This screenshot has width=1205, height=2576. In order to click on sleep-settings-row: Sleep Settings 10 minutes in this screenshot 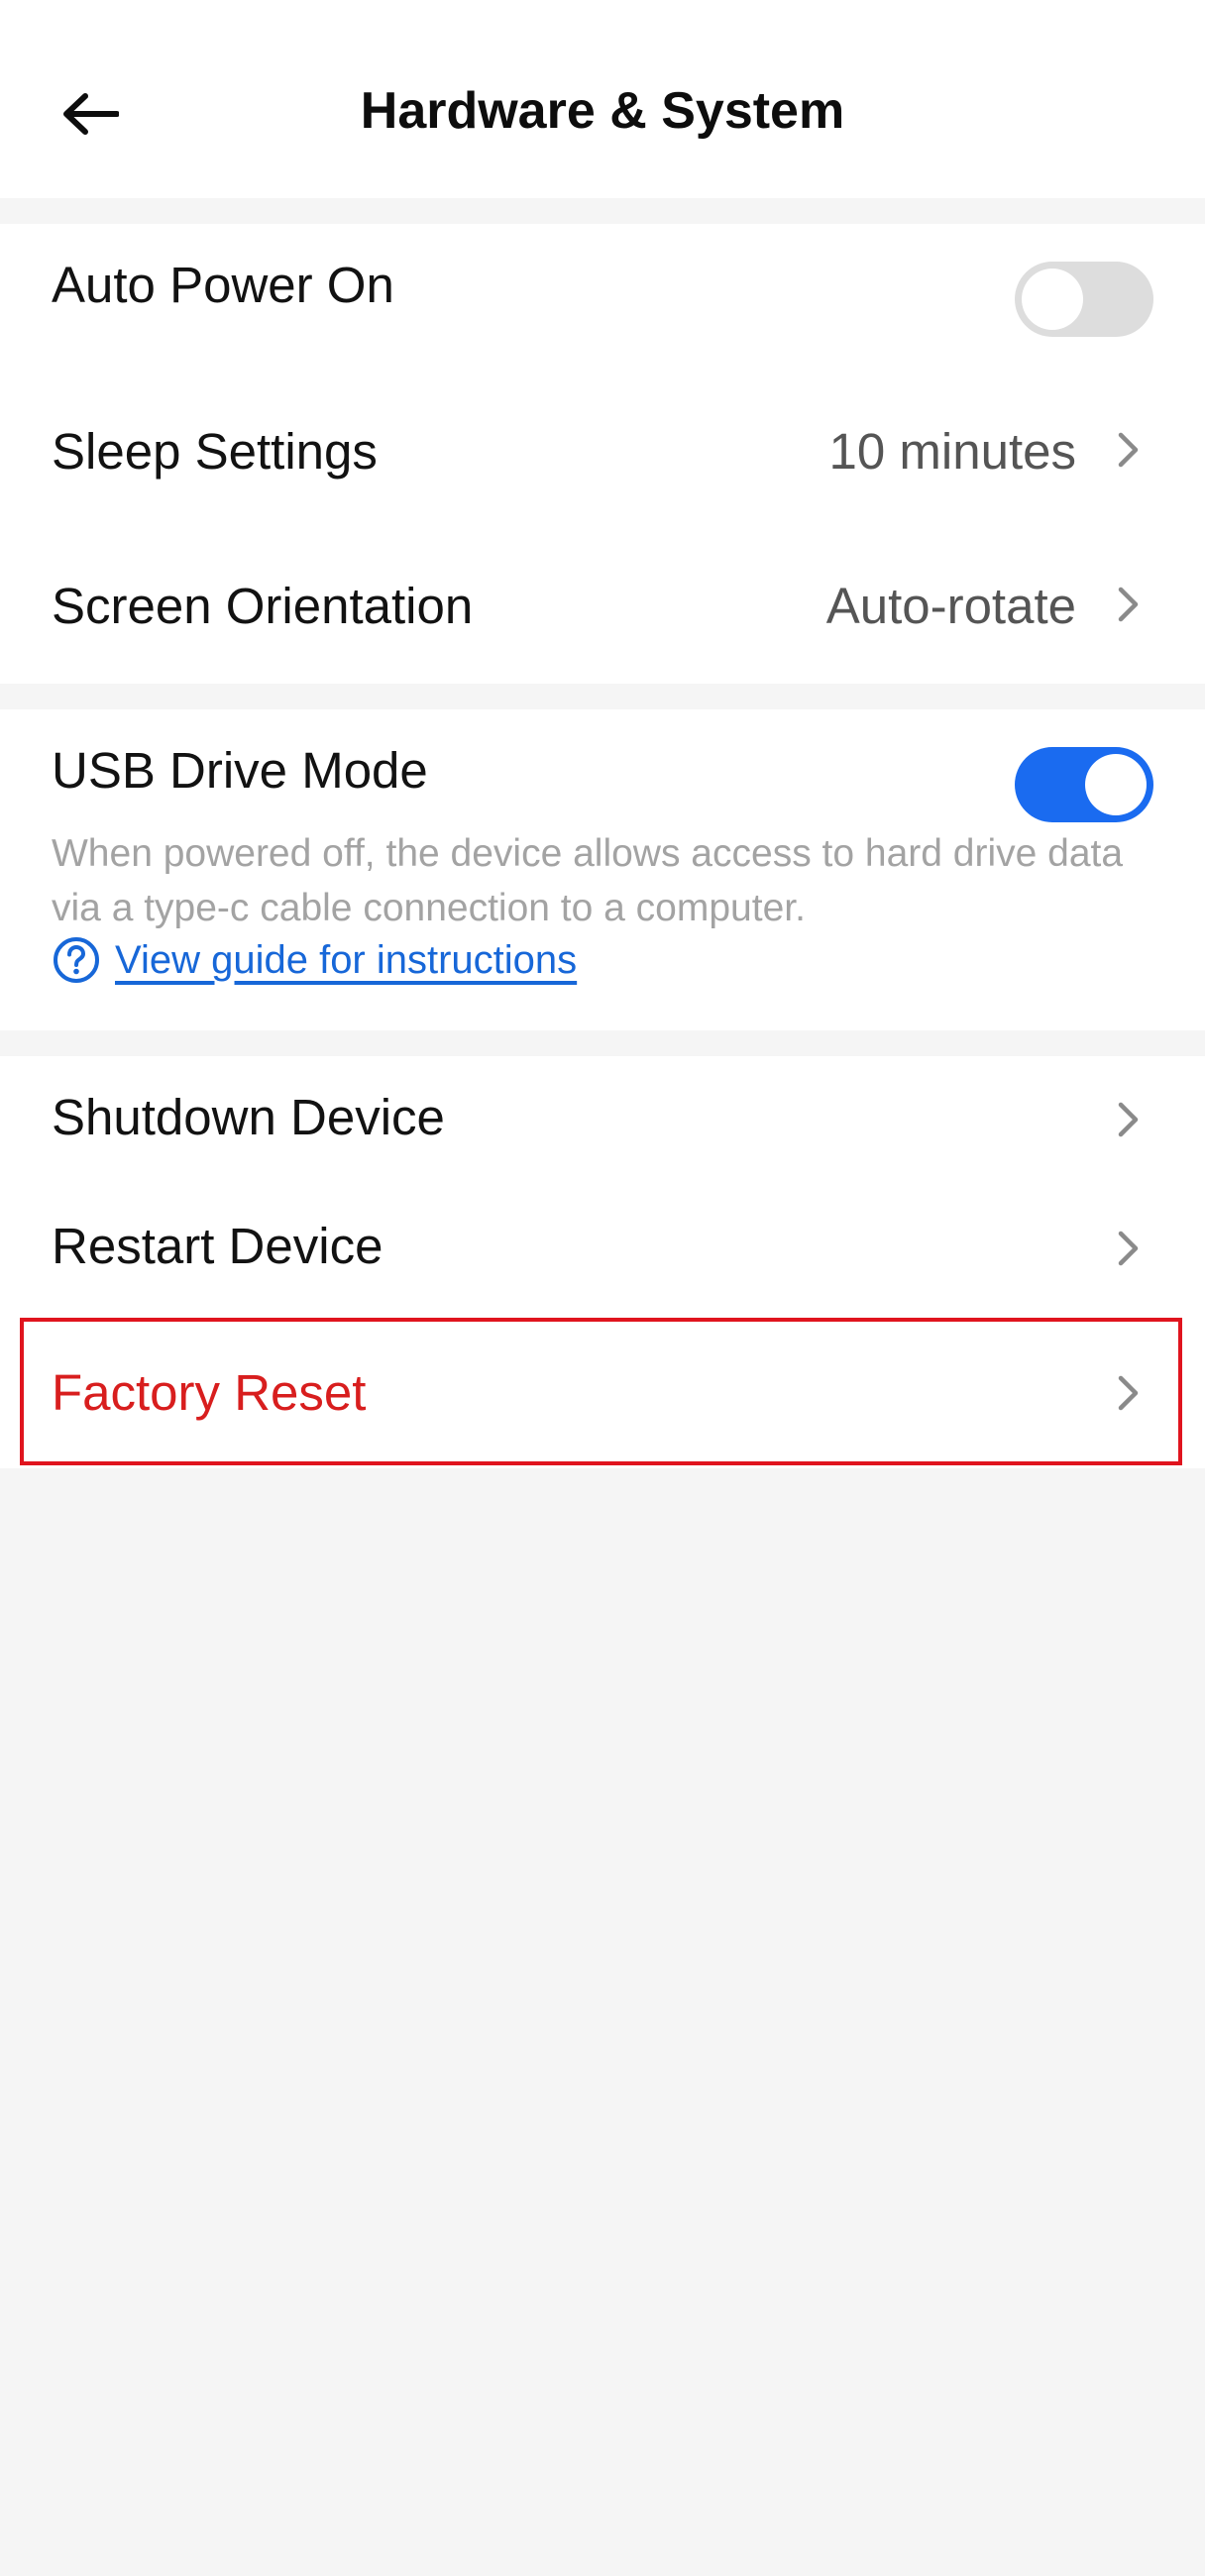, I will do `click(602, 452)`.